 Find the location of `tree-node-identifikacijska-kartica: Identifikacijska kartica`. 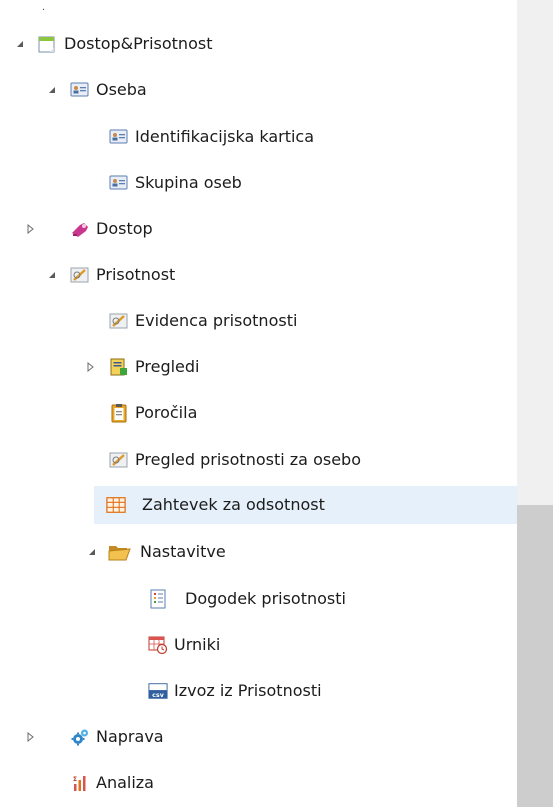

tree-node-identifikacijska-kartica: Identifikacijska kartica is located at coordinates (258, 137).